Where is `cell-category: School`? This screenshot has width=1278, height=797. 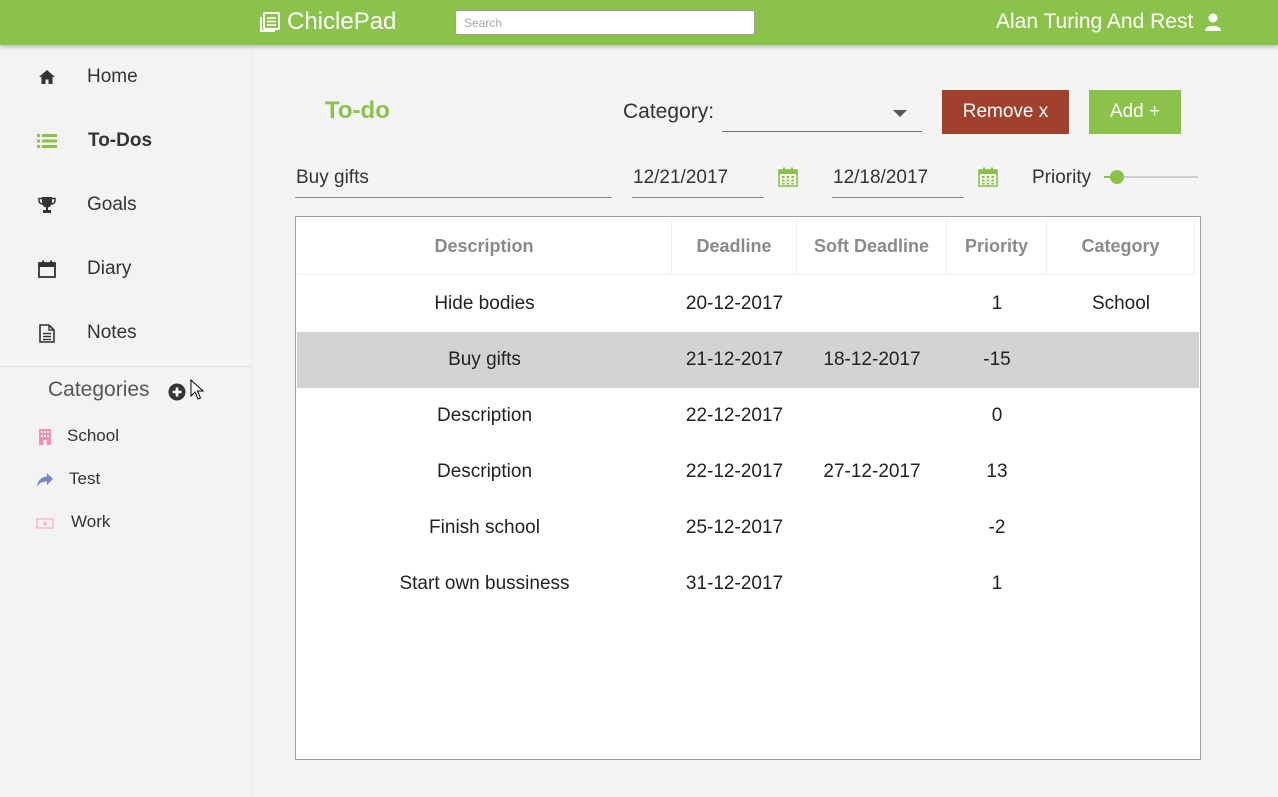 cell-category: School is located at coordinates (1121, 303).